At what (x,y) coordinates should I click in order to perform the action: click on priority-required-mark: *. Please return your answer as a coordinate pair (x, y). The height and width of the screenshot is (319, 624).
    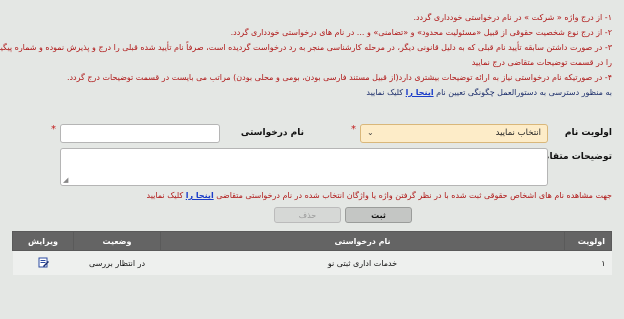
    Looking at the image, I should click on (353, 129).